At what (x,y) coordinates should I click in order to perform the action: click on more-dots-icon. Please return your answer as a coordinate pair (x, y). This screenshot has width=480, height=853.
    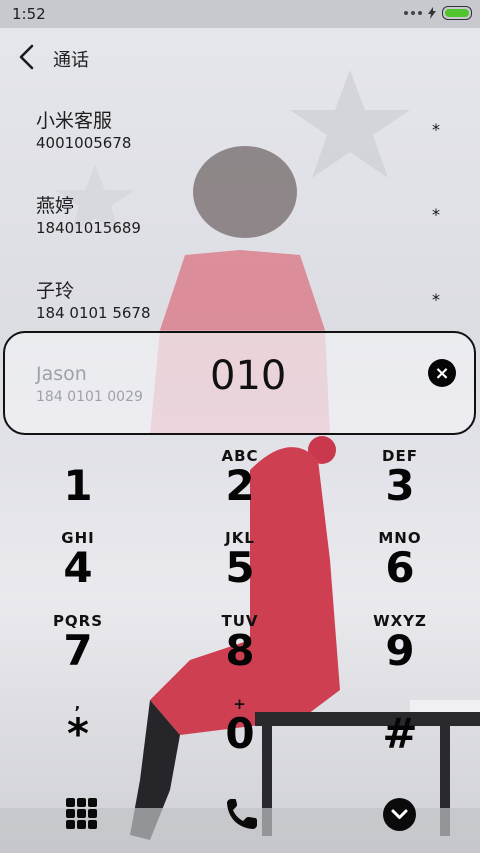
    Looking at the image, I should click on (413, 13).